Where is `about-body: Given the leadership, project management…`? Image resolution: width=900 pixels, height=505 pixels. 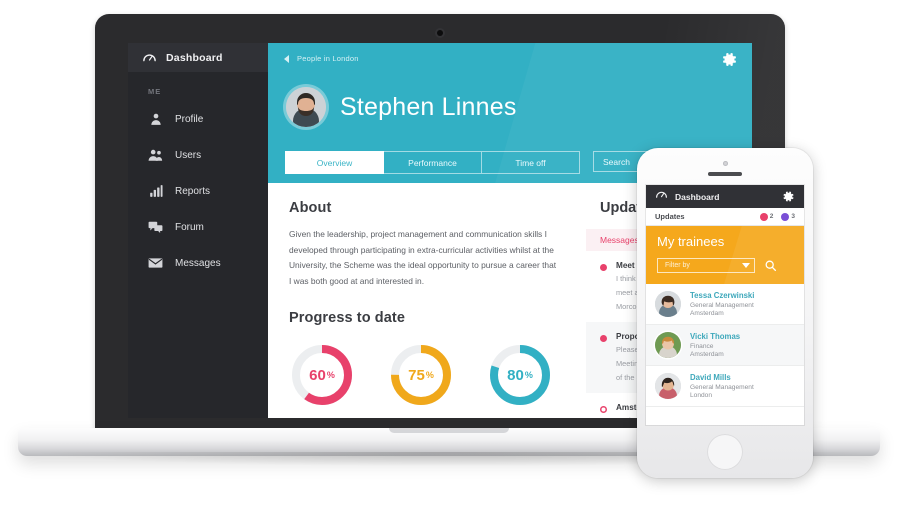
about-body: Given the leadership, project management… is located at coordinates (423, 257).